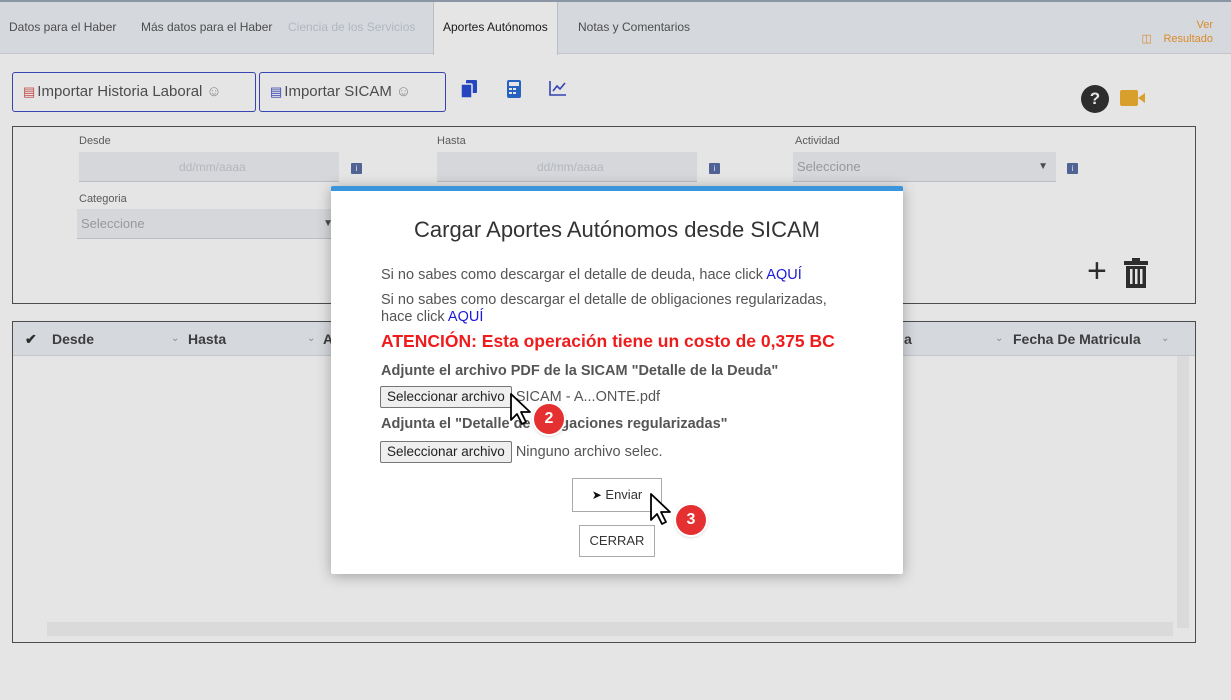 The height and width of the screenshot is (700, 1231). Describe the element at coordinates (617, 541) in the screenshot. I see `close-button: CERRAR` at that location.